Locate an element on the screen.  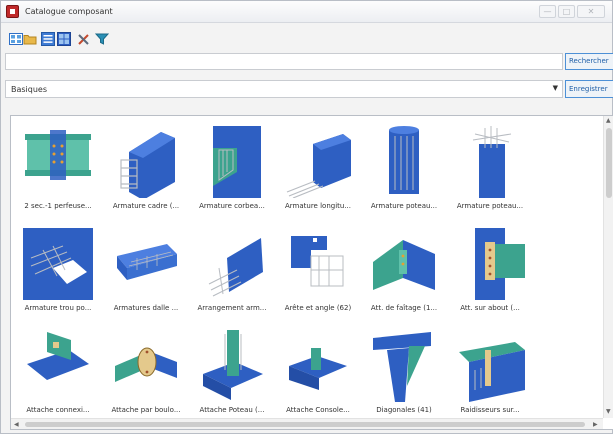
slab-opening-rebar-icon is located at coordinates (58, 264).